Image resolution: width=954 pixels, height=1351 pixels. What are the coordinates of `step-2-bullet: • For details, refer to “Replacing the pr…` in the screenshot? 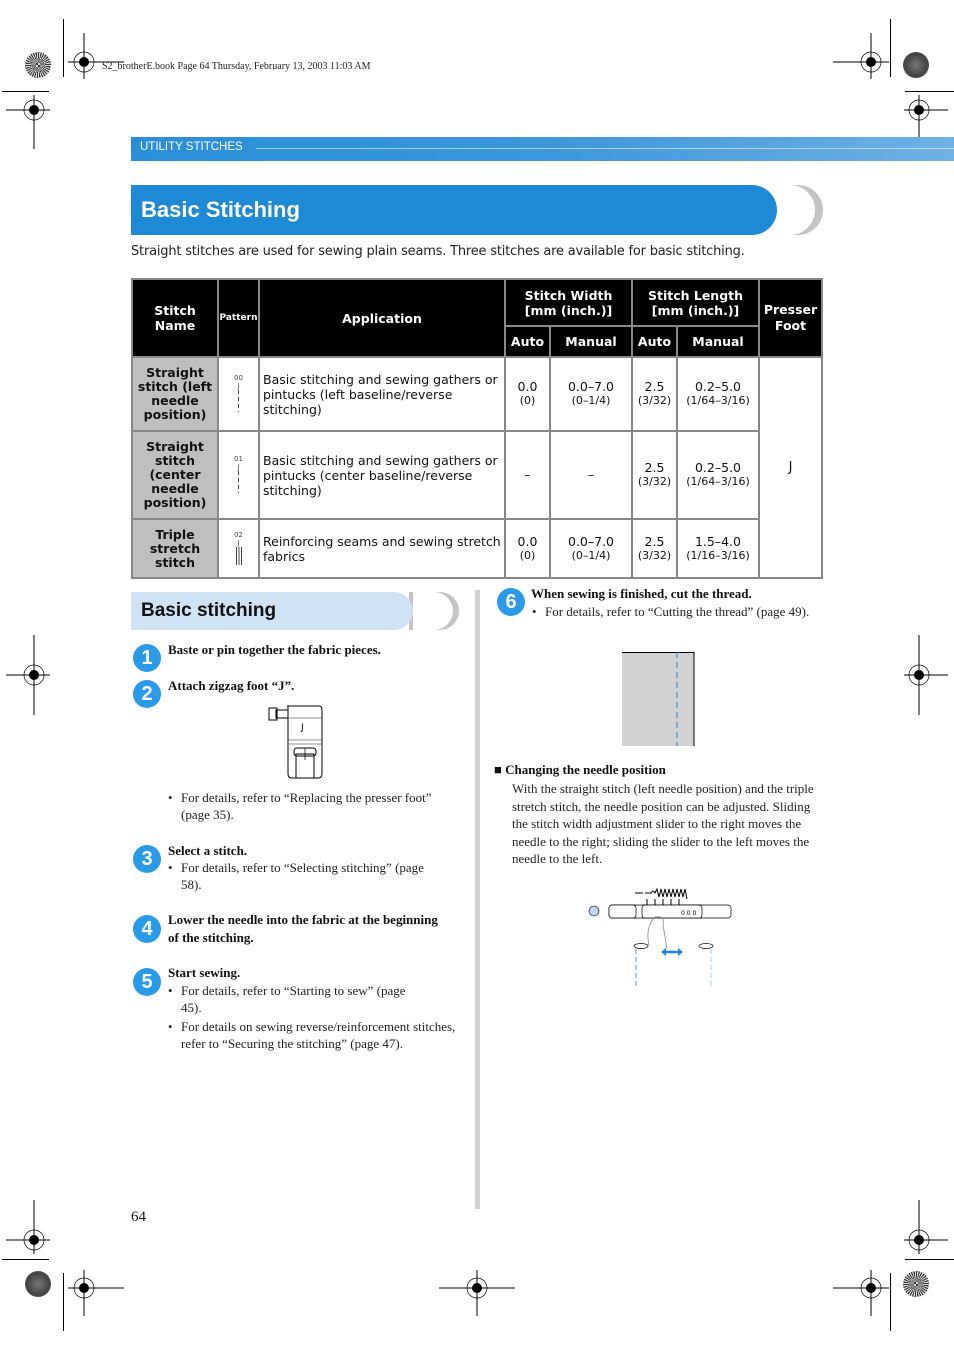 It's located at (314, 806).